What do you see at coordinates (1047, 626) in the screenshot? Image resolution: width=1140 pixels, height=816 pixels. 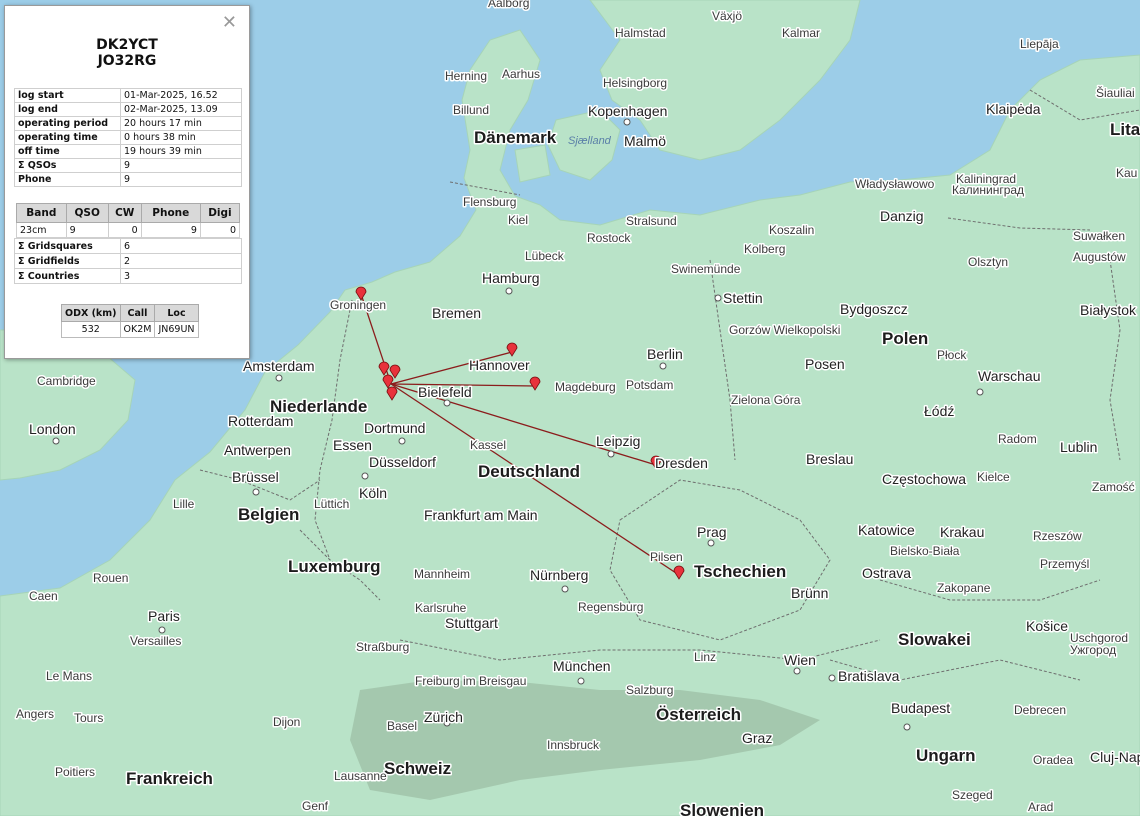 I see `label-city: Košice` at bounding box center [1047, 626].